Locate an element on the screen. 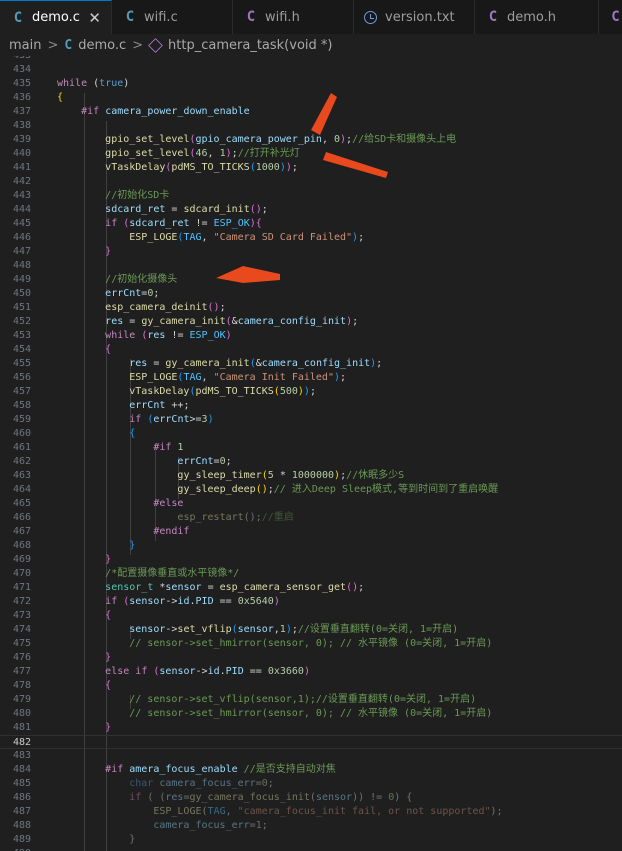  code-line: 466 esp_restart();//重启 is located at coordinates (311, 518).